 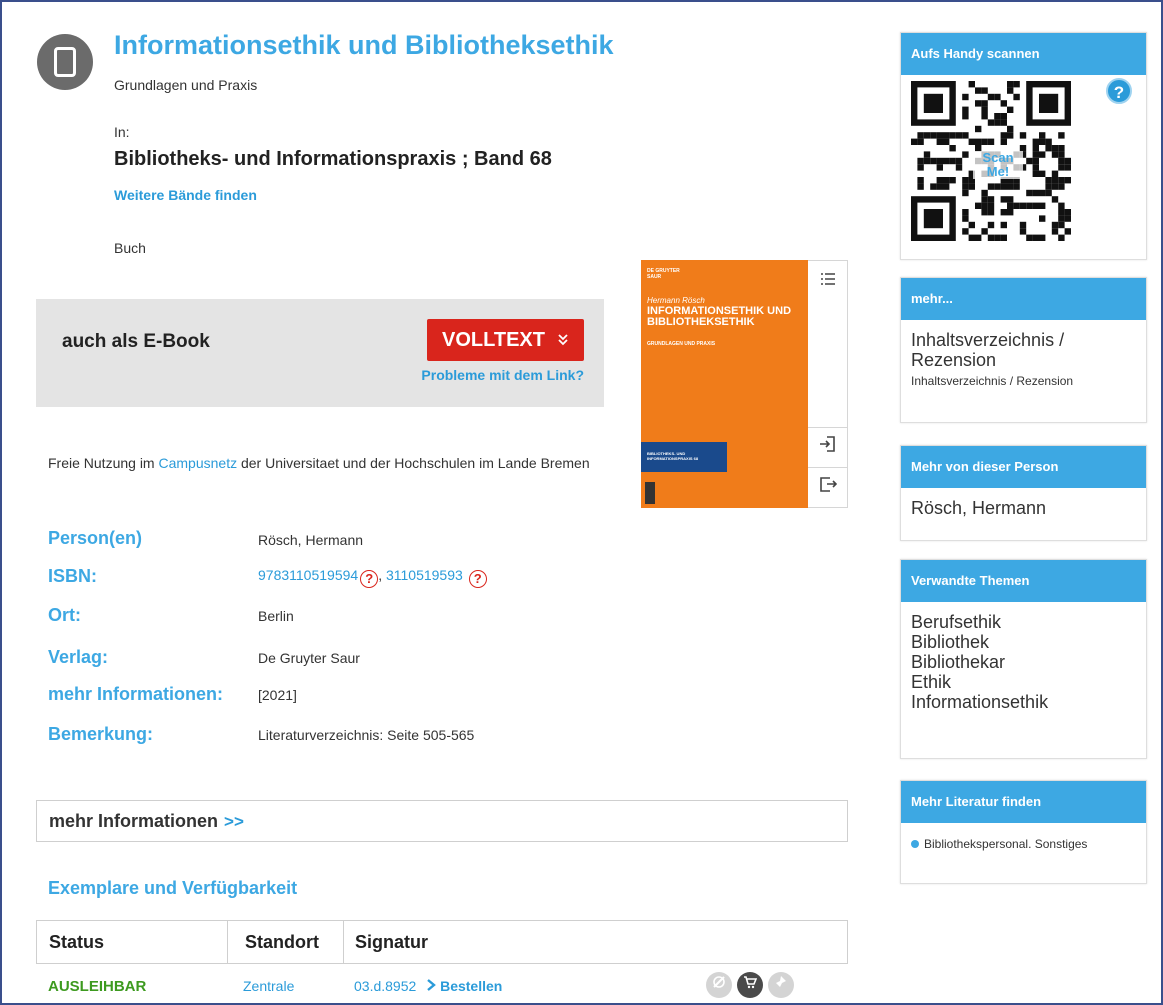 I want to click on person-sidebar-link: Rösch, Hermann, so click(x=1023, y=508).